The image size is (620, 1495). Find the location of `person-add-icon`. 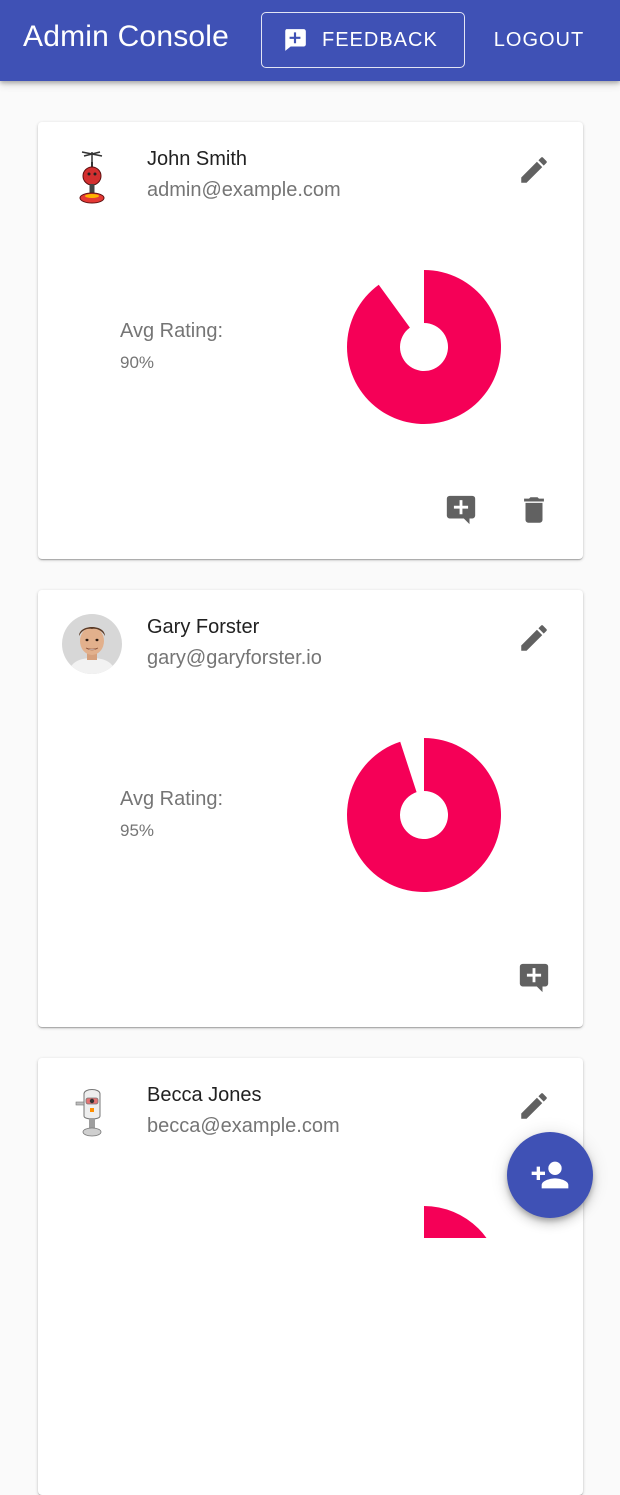

person-add-icon is located at coordinates (550, 1175).